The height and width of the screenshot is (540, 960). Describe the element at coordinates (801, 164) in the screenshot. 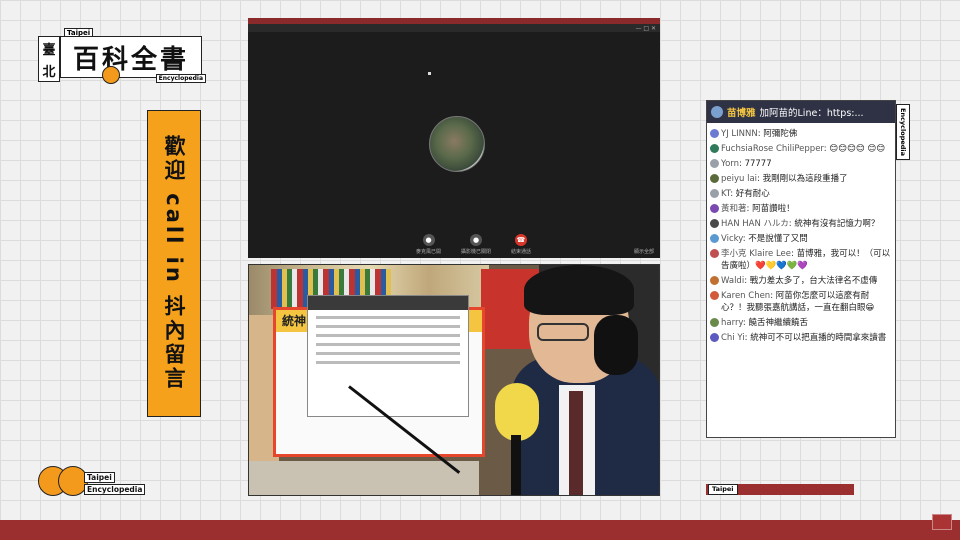

I see `chat-message: Yorn: 77777` at that location.